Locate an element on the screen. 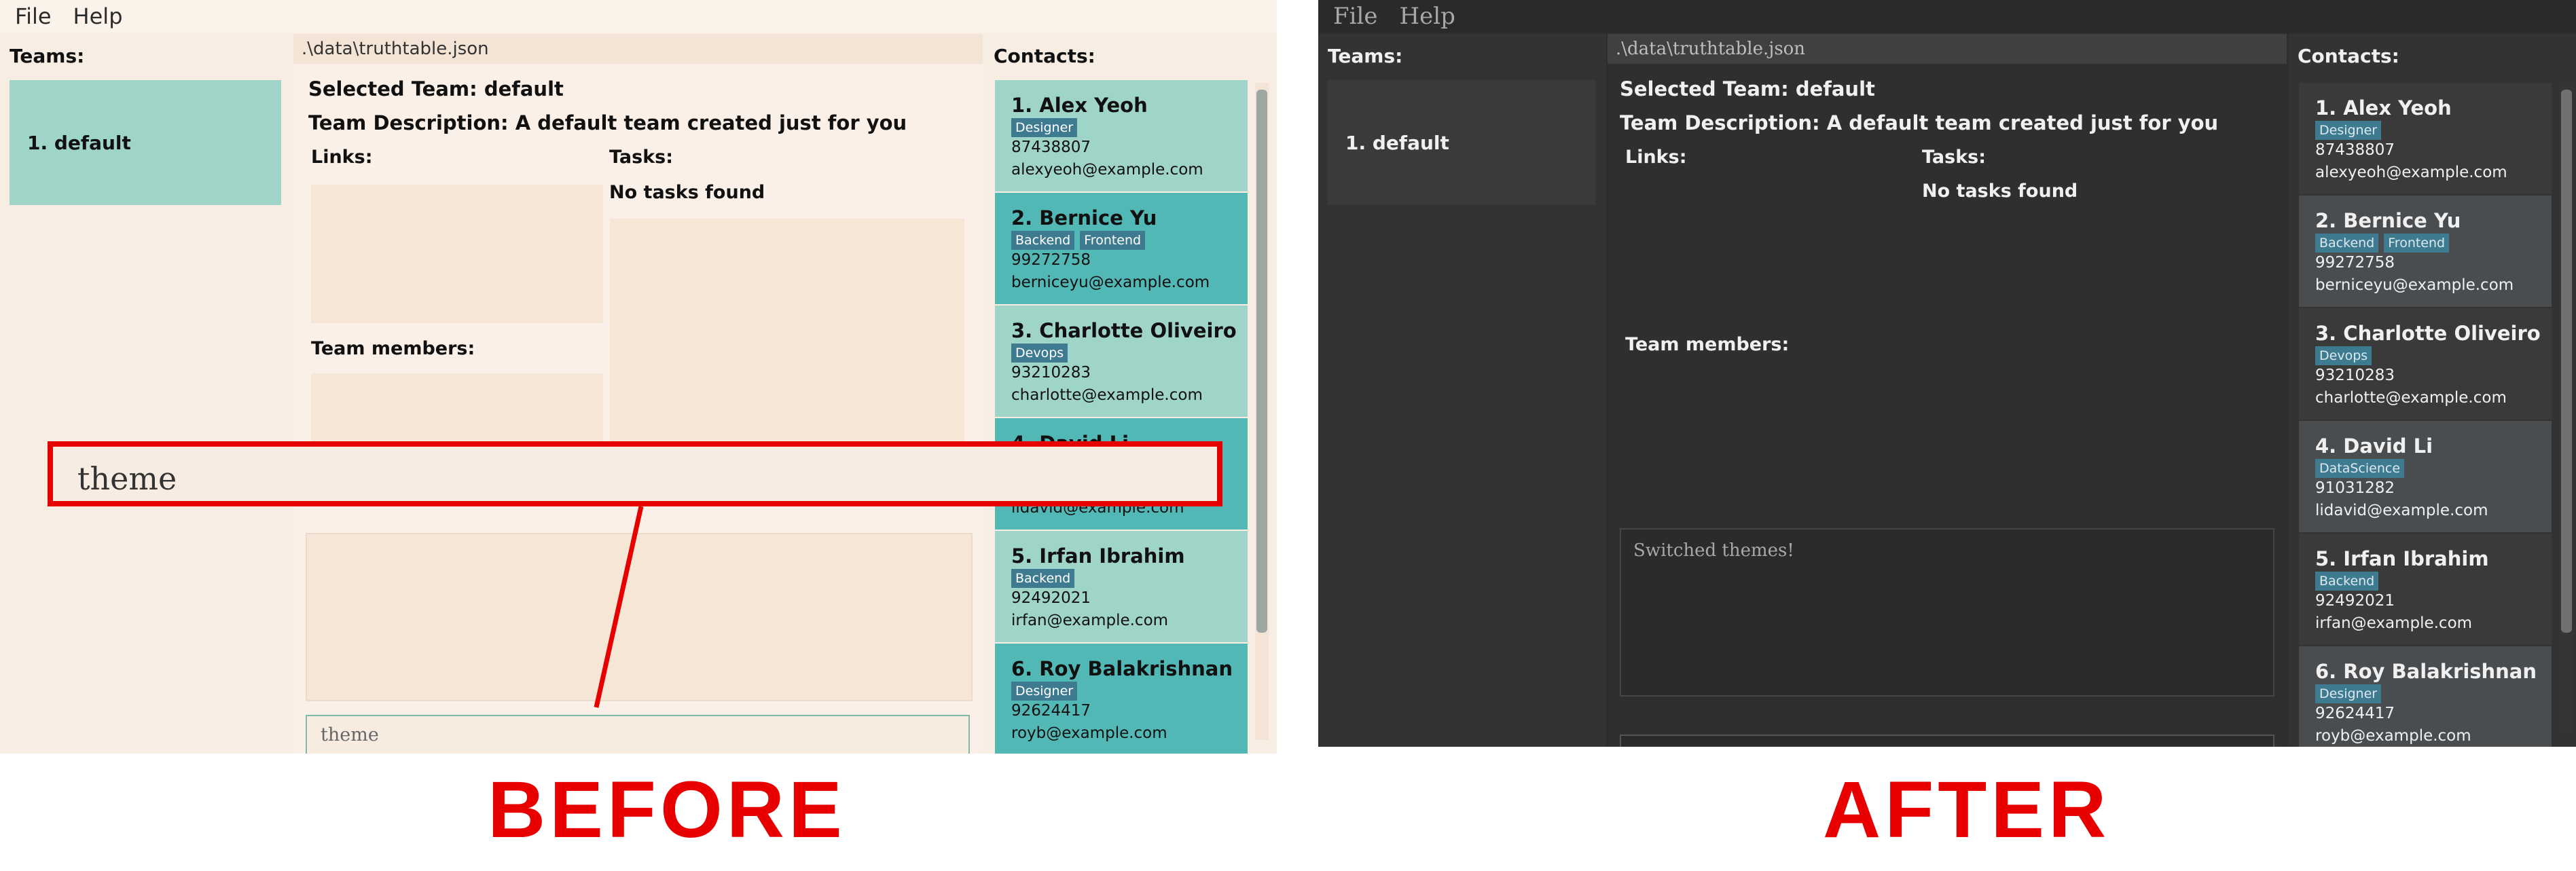  contact-name: 1. Alex Yeoh is located at coordinates (2383, 107).